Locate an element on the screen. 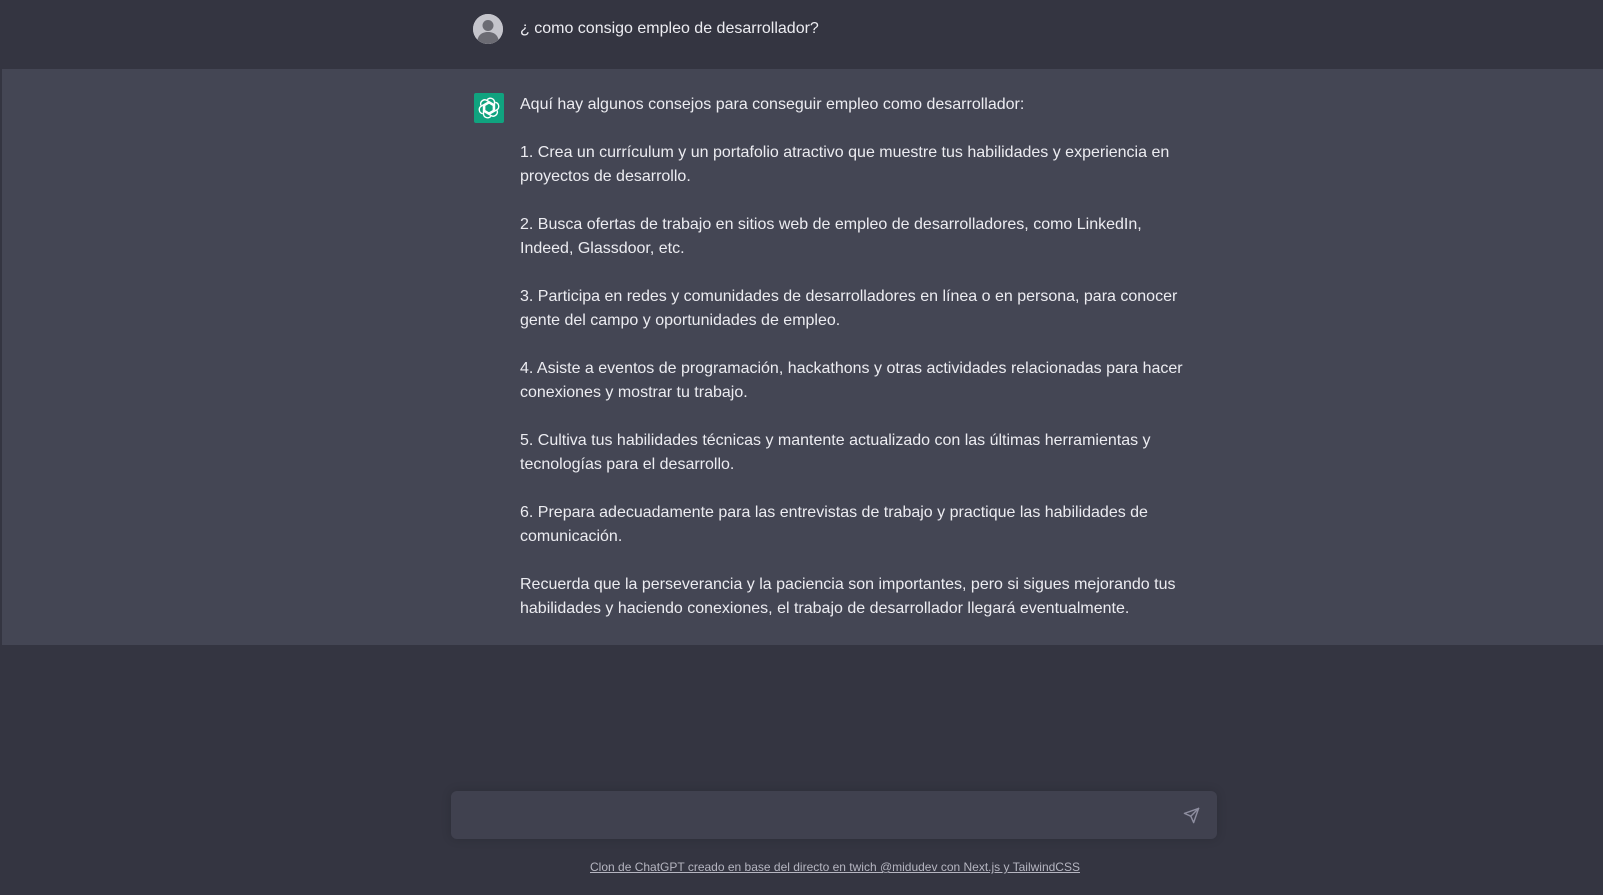  chat-input-container is located at coordinates (834, 815).